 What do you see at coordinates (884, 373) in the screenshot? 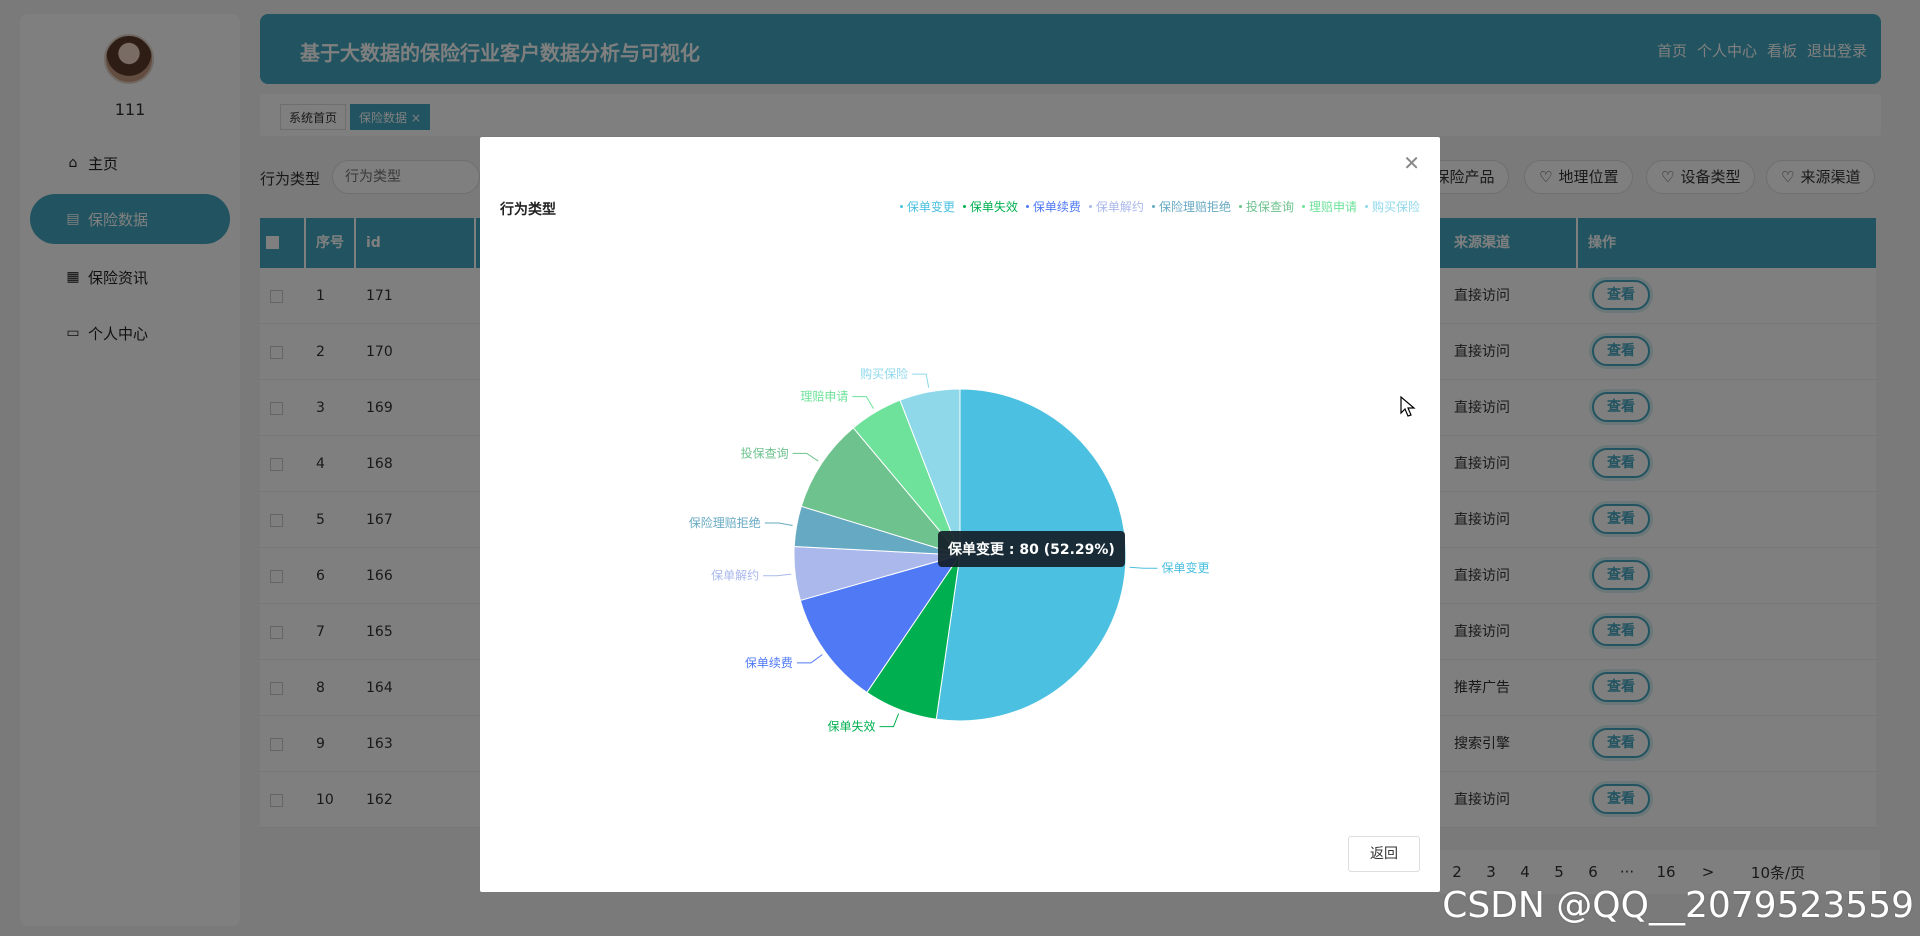
I see `pie-label: 购买保险` at bounding box center [884, 373].